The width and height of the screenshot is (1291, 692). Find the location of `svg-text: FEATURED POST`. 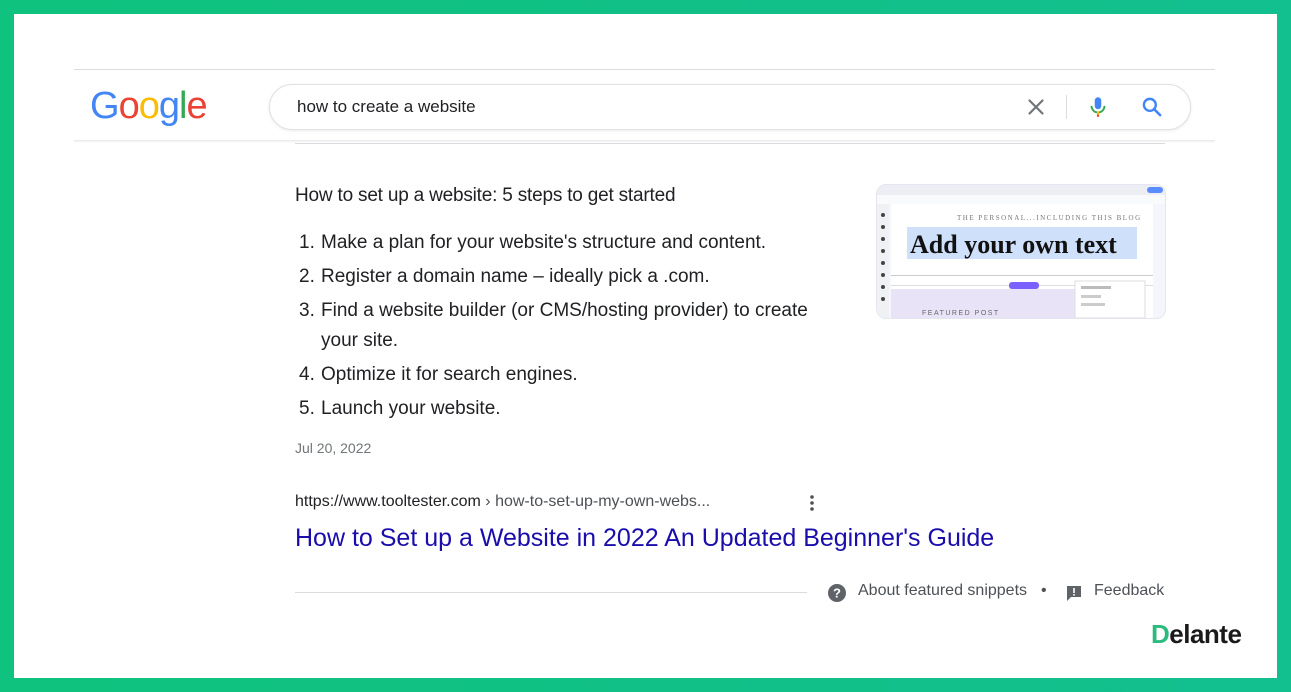

svg-text: FEATURED POST is located at coordinates (961, 313).